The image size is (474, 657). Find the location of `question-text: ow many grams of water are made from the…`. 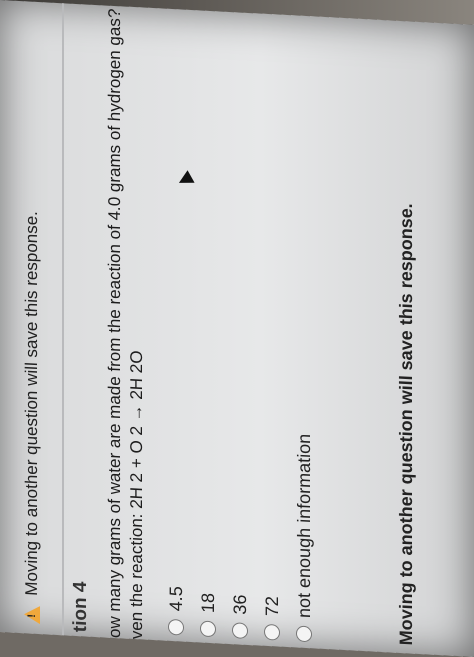

question-text: ow many grams of water are made from the… is located at coordinates (126, 324).